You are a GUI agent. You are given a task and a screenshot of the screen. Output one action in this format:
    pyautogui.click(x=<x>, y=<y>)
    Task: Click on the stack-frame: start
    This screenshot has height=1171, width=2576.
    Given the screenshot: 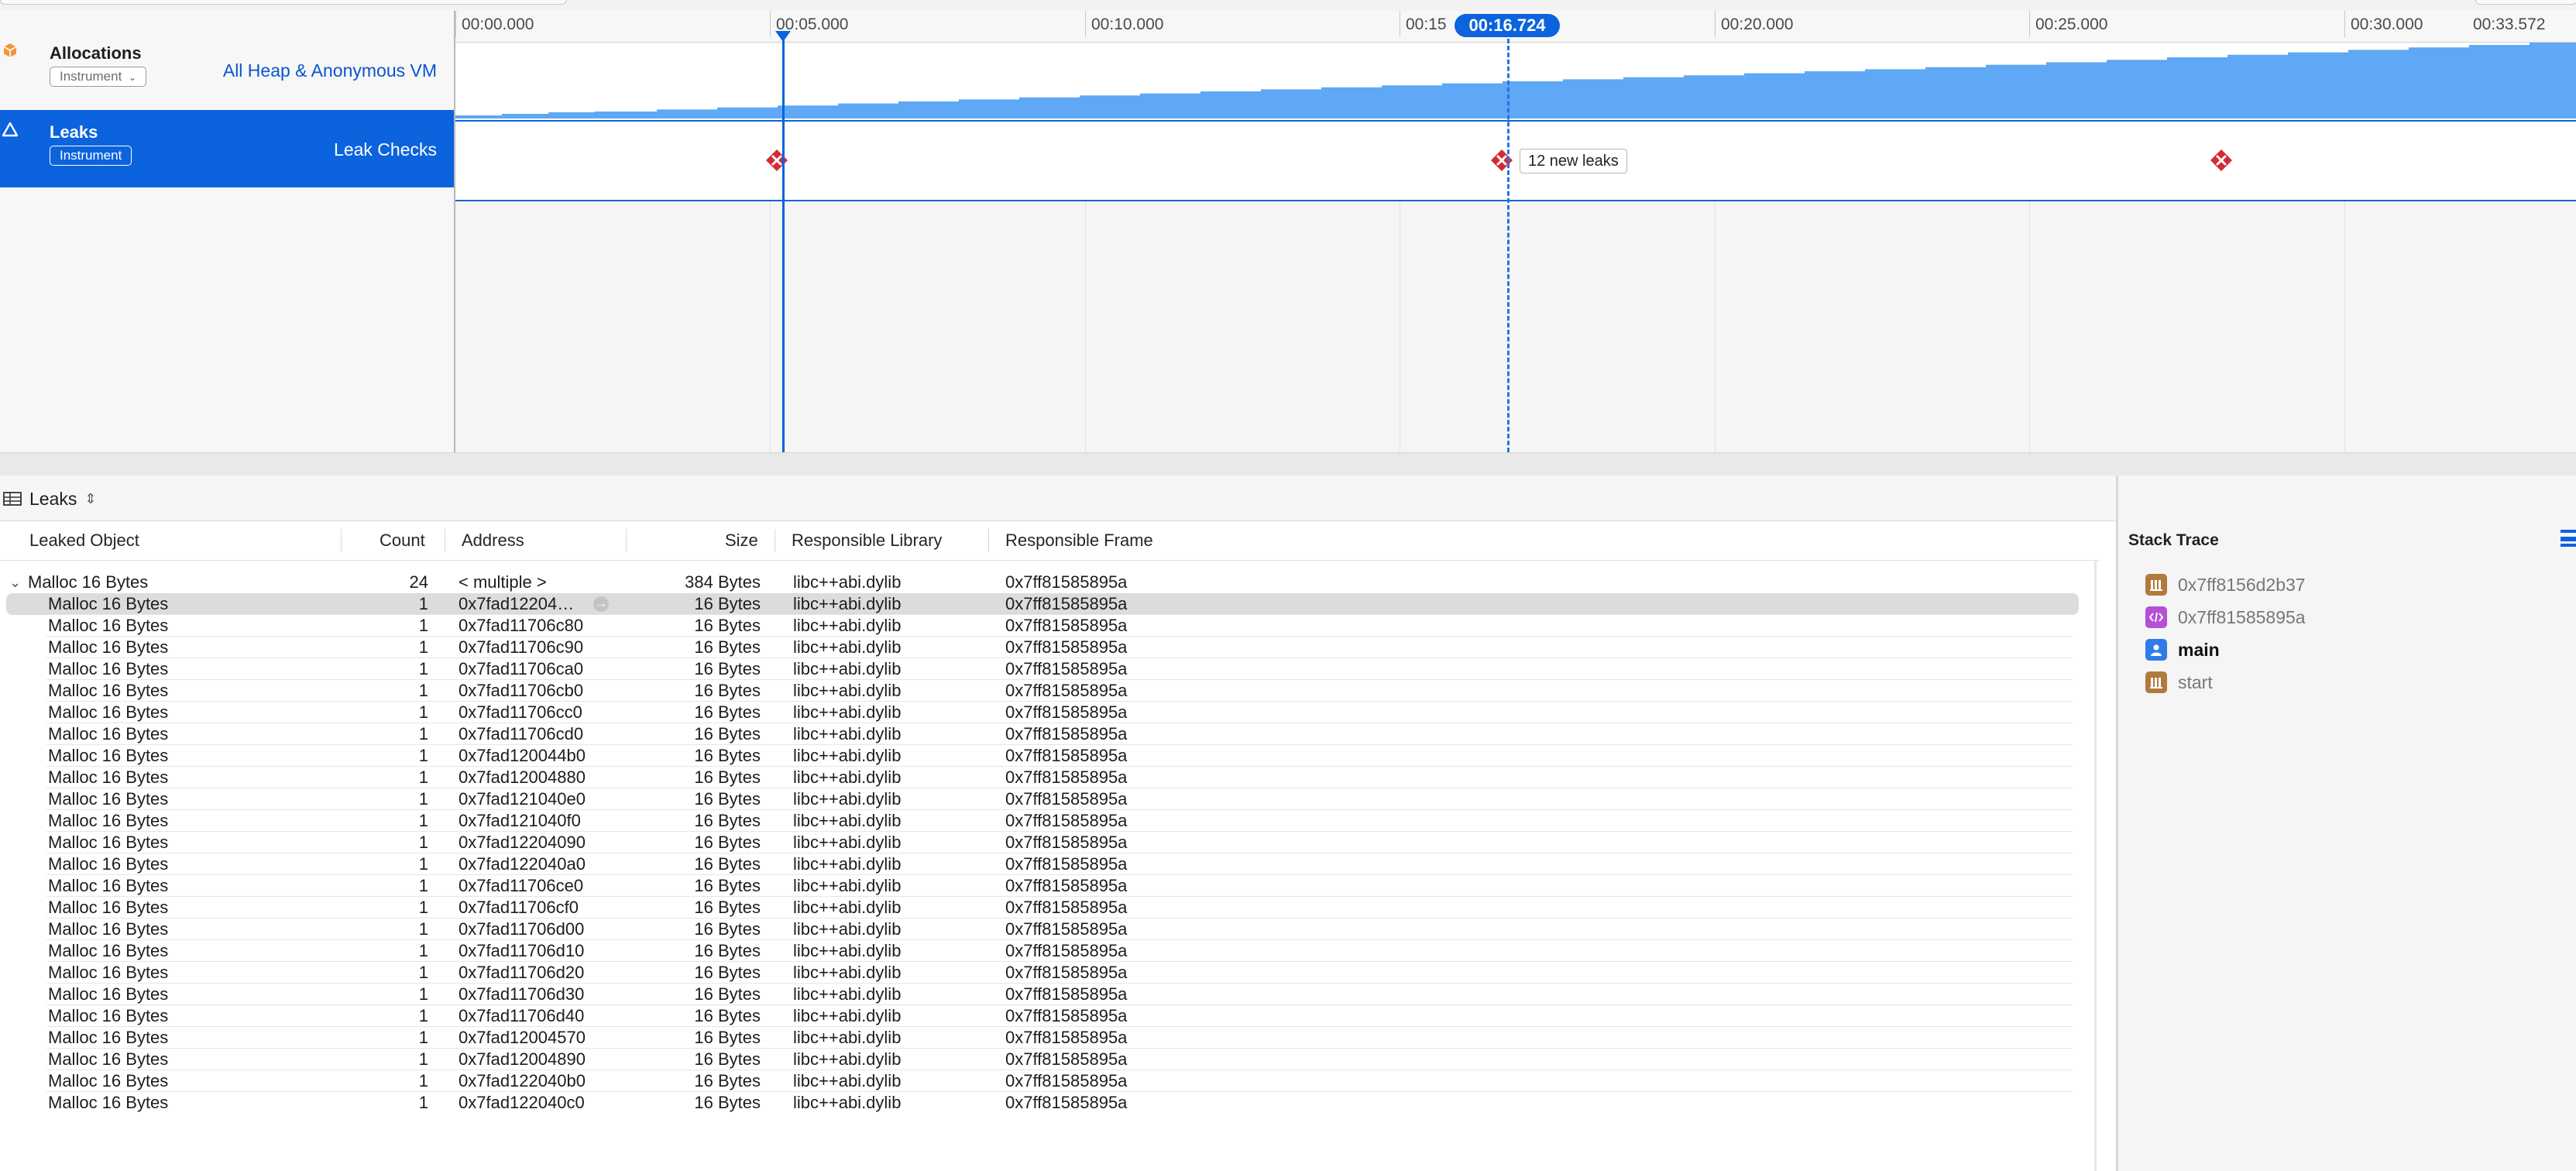 What is the action you would take?
    pyautogui.click(x=2179, y=682)
    